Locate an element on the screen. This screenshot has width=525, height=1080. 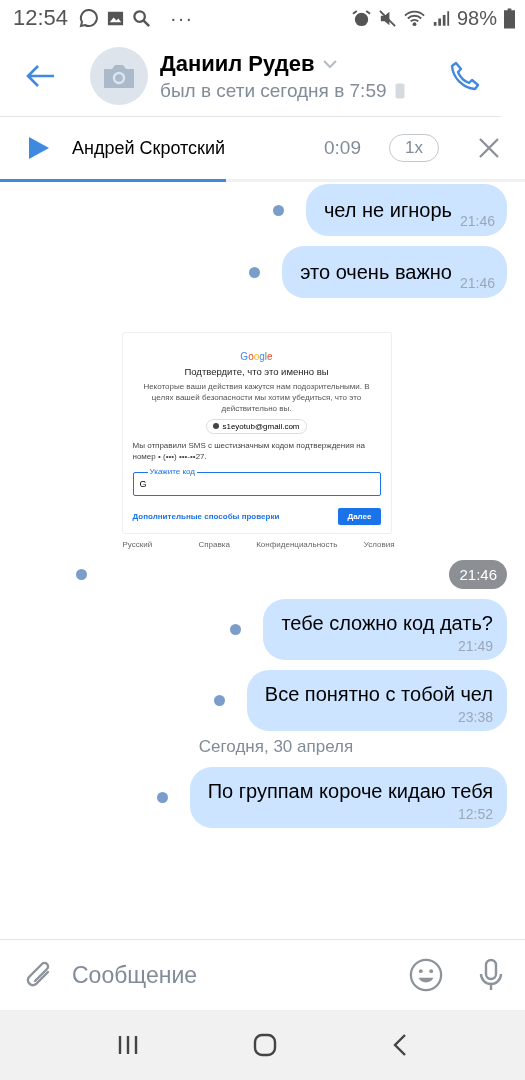
phone-call-icon is located at coordinates (465, 76).